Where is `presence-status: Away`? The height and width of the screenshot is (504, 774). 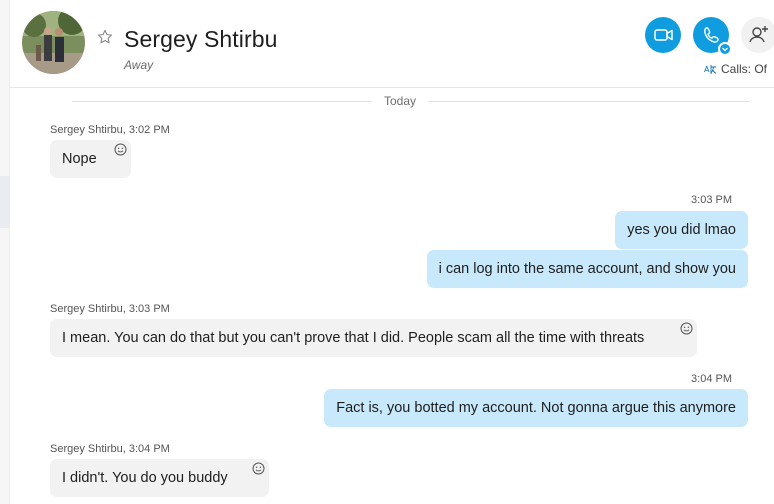
presence-status: Away is located at coordinates (139, 65).